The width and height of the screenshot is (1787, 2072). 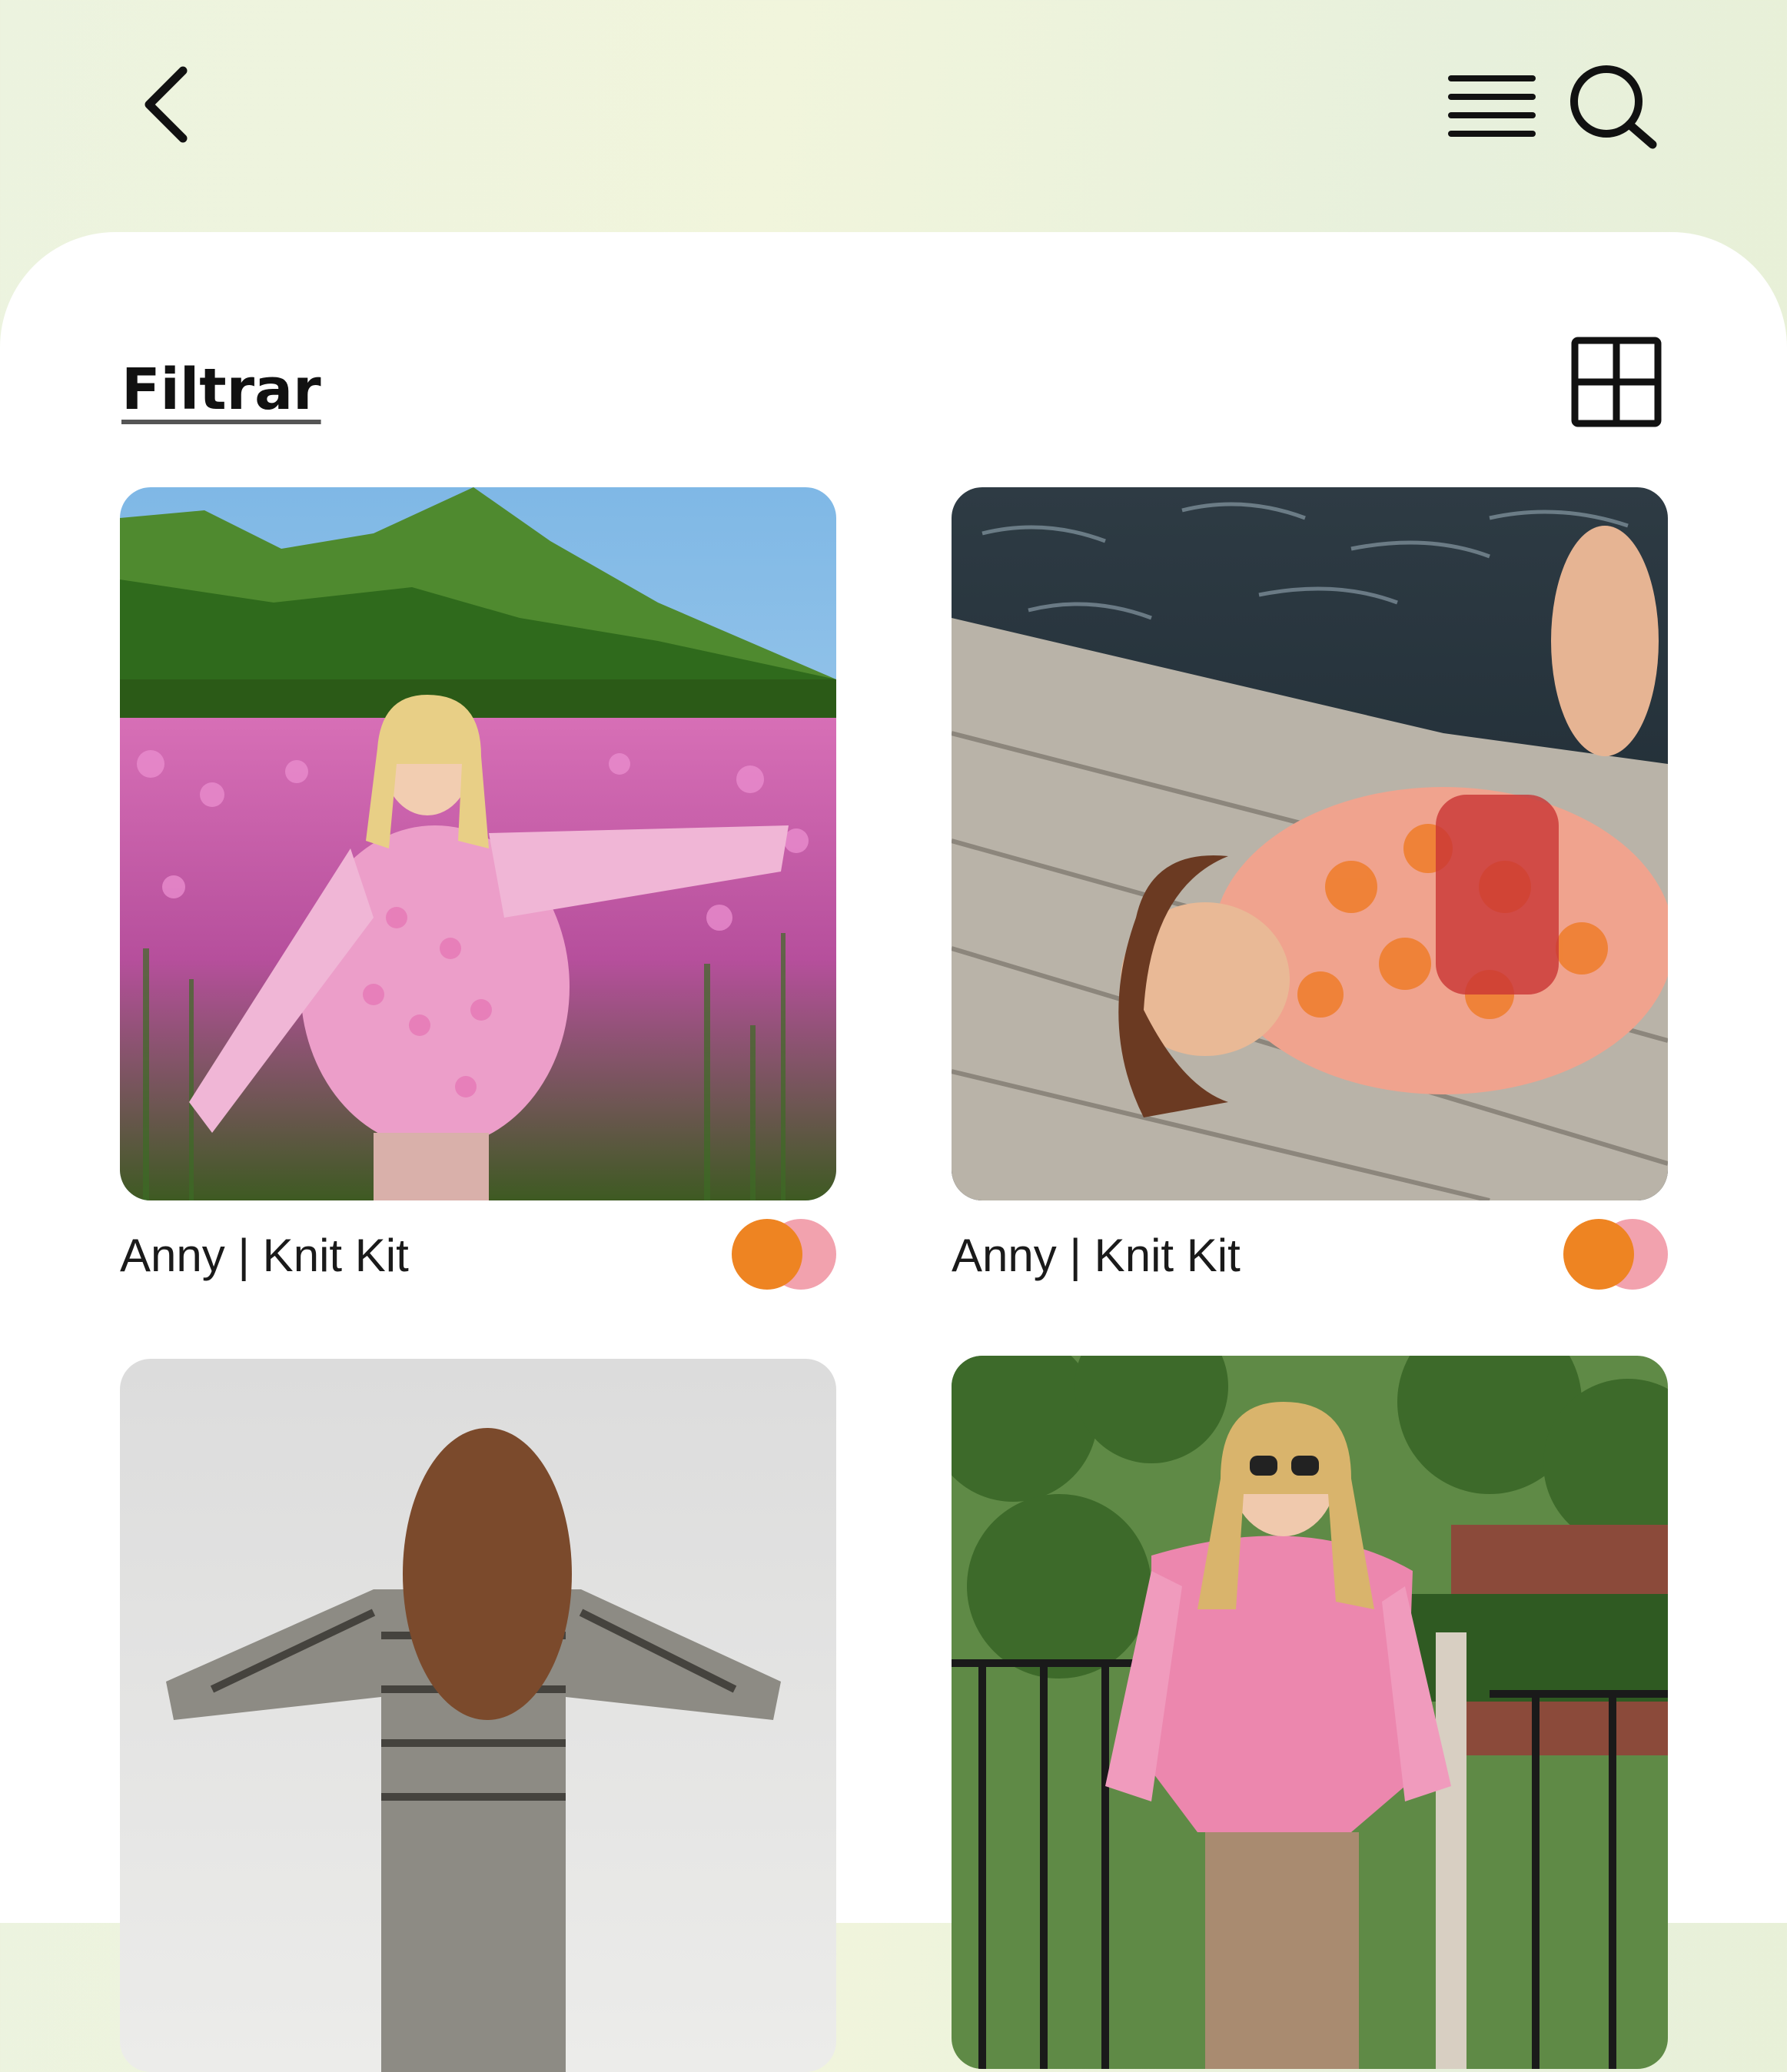 I want to click on grid-view-toggle, so click(x=1616, y=382).